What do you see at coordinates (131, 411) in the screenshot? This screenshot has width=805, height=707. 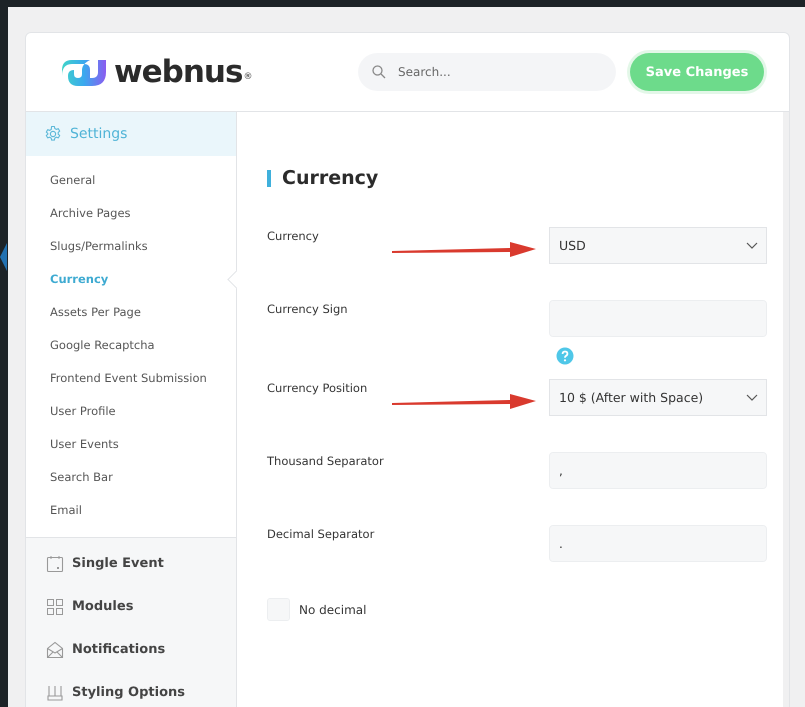 I see `sidebar-item: User Profile` at bounding box center [131, 411].